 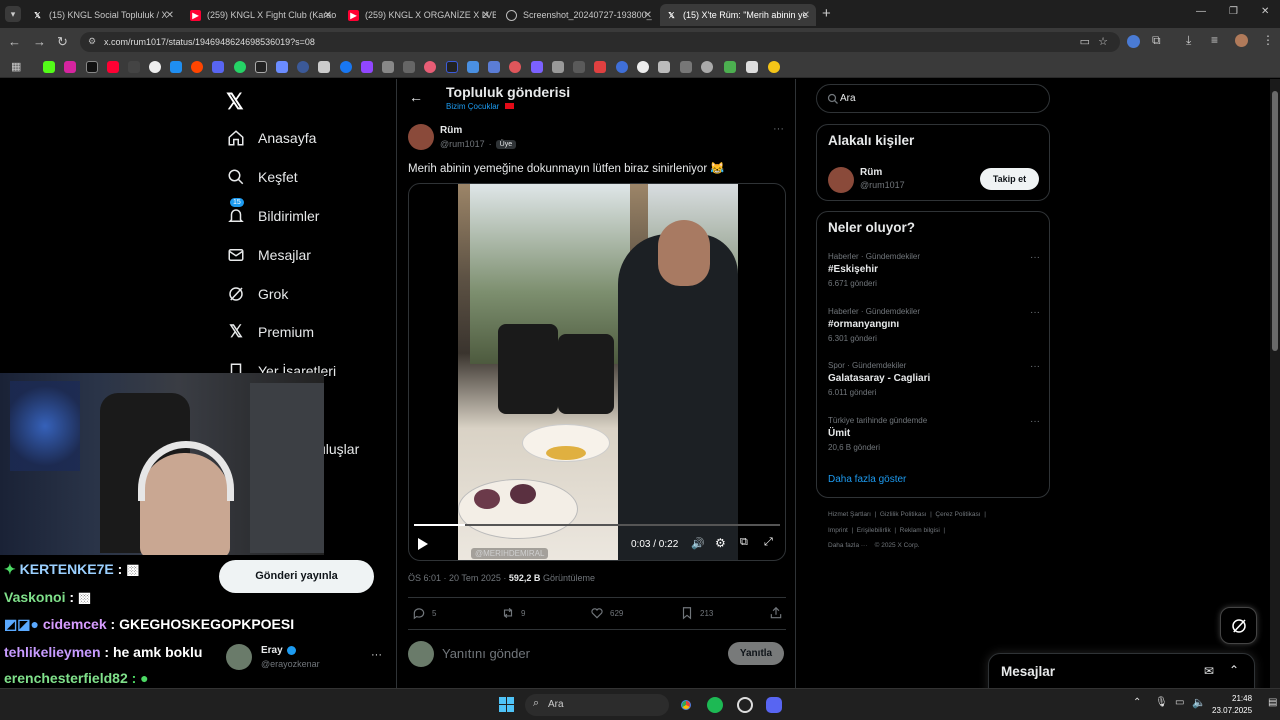 I want to click on volume-icon: 🔊, so click(x=698, y=543).